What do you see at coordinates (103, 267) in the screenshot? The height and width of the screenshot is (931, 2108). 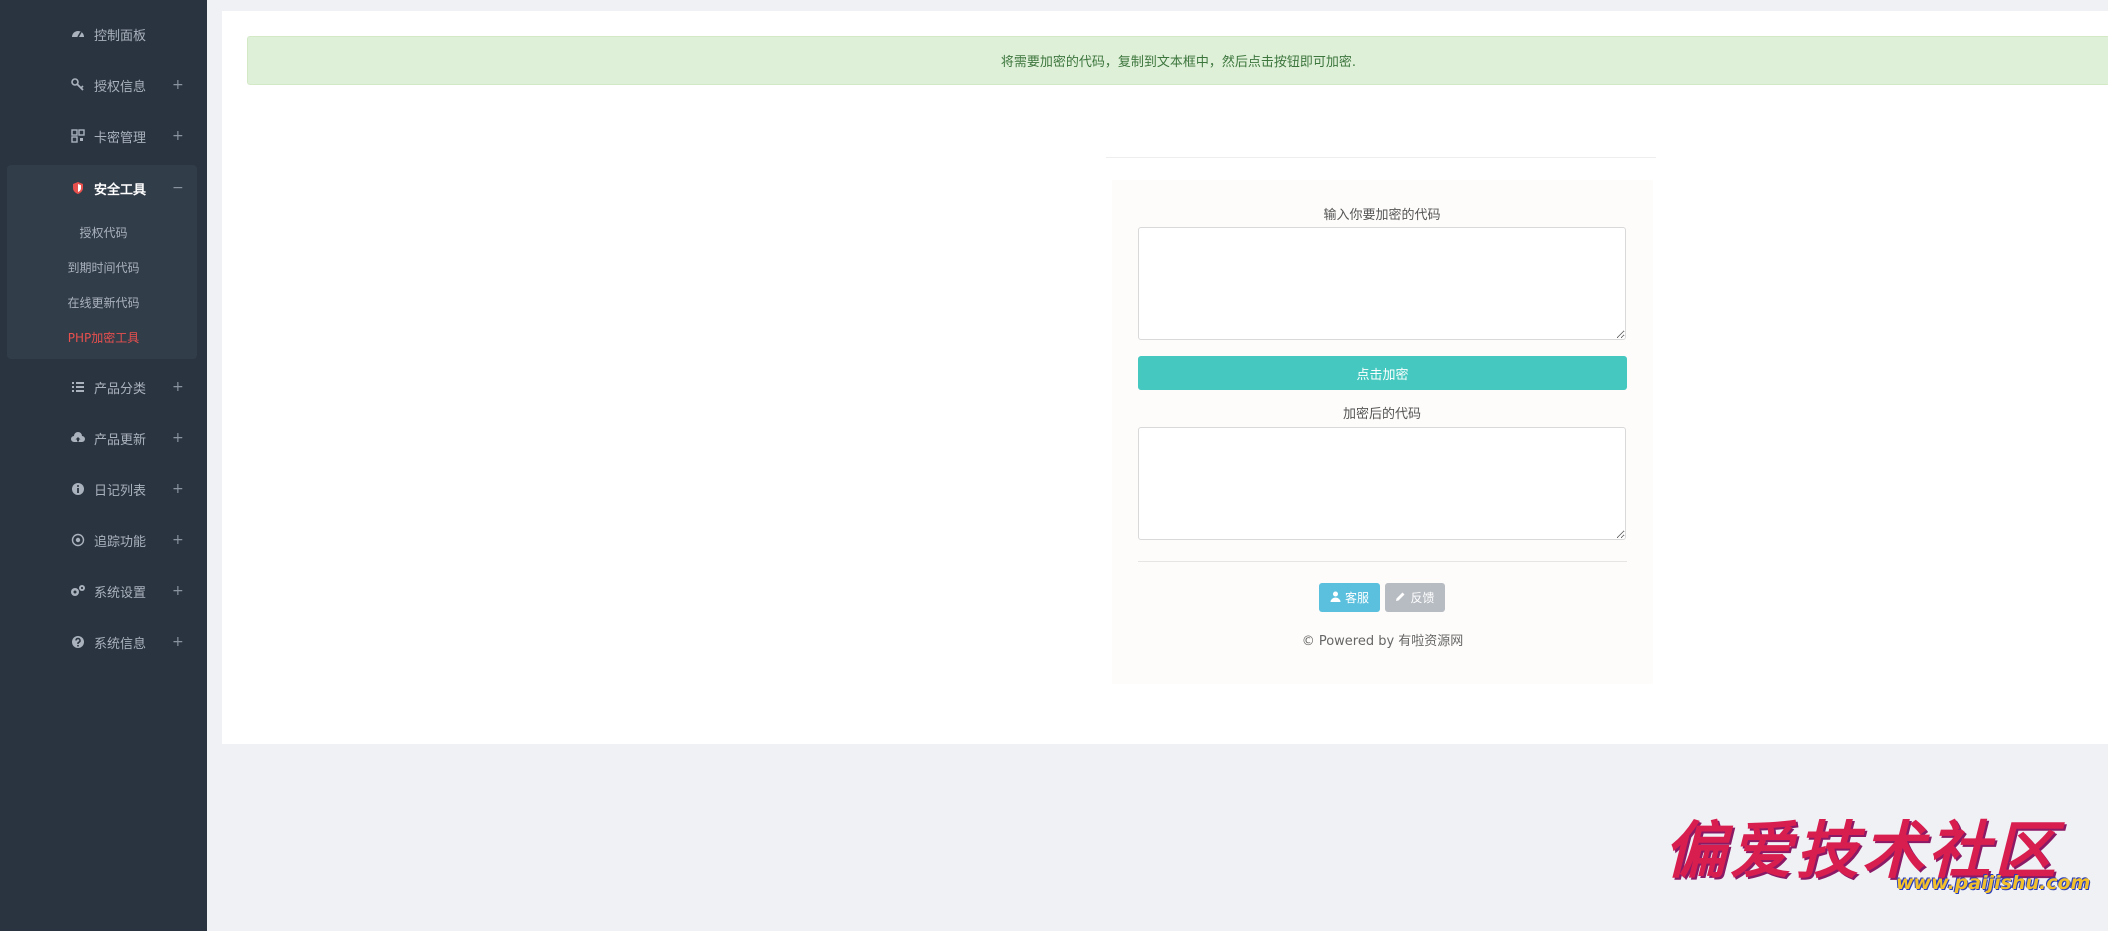 I see `sidebar-subitem-expiry-code: 到期时间代码` at bounding box center [103, 267].